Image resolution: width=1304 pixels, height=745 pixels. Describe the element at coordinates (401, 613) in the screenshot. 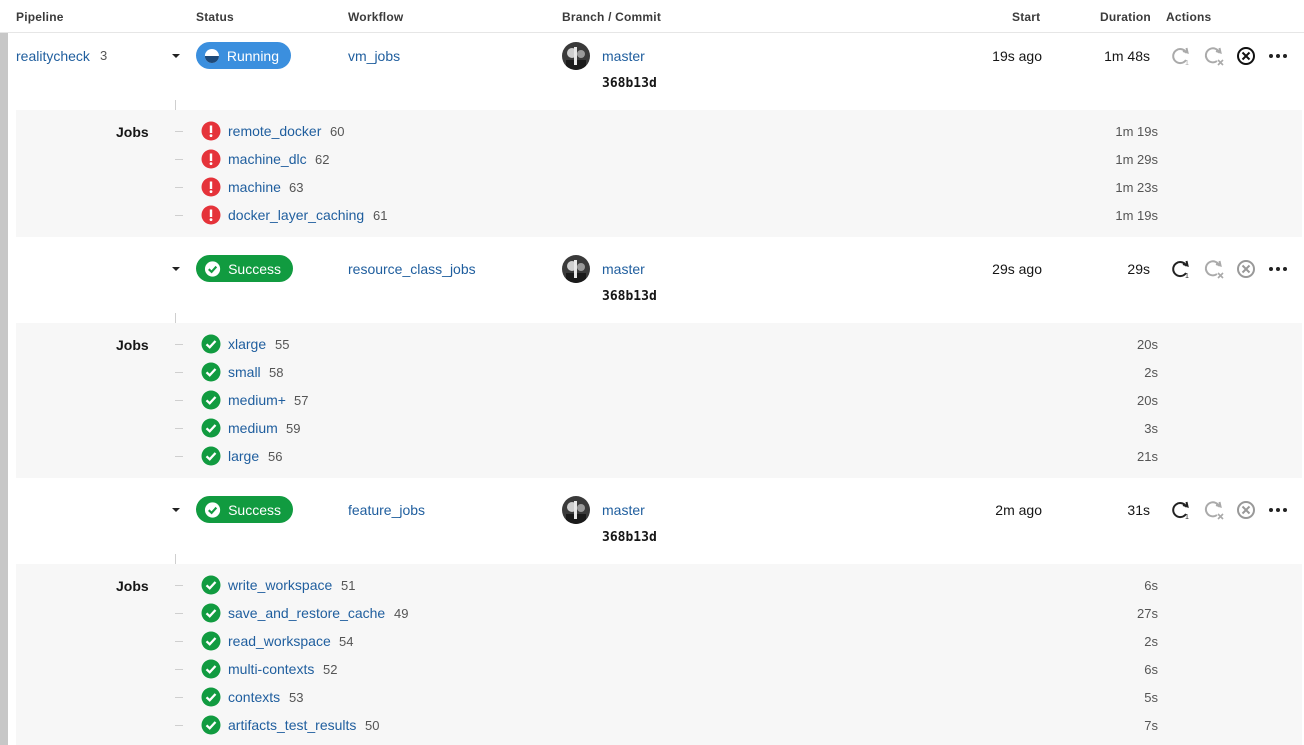

I see `job-number: 49` at that location.